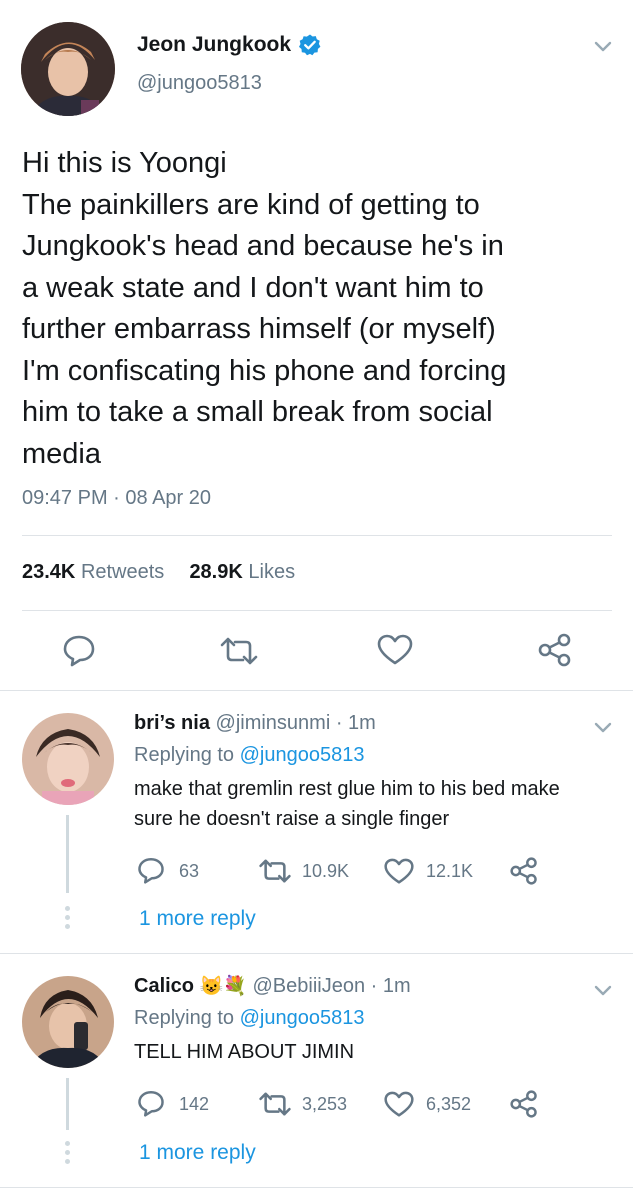 Image resolution: width=633 pixels, height=1200 pixels. Describe the element at coordinates (257, 412) in the screenshot. I see `tweet-text-line: him to take a small break from social` at that location.